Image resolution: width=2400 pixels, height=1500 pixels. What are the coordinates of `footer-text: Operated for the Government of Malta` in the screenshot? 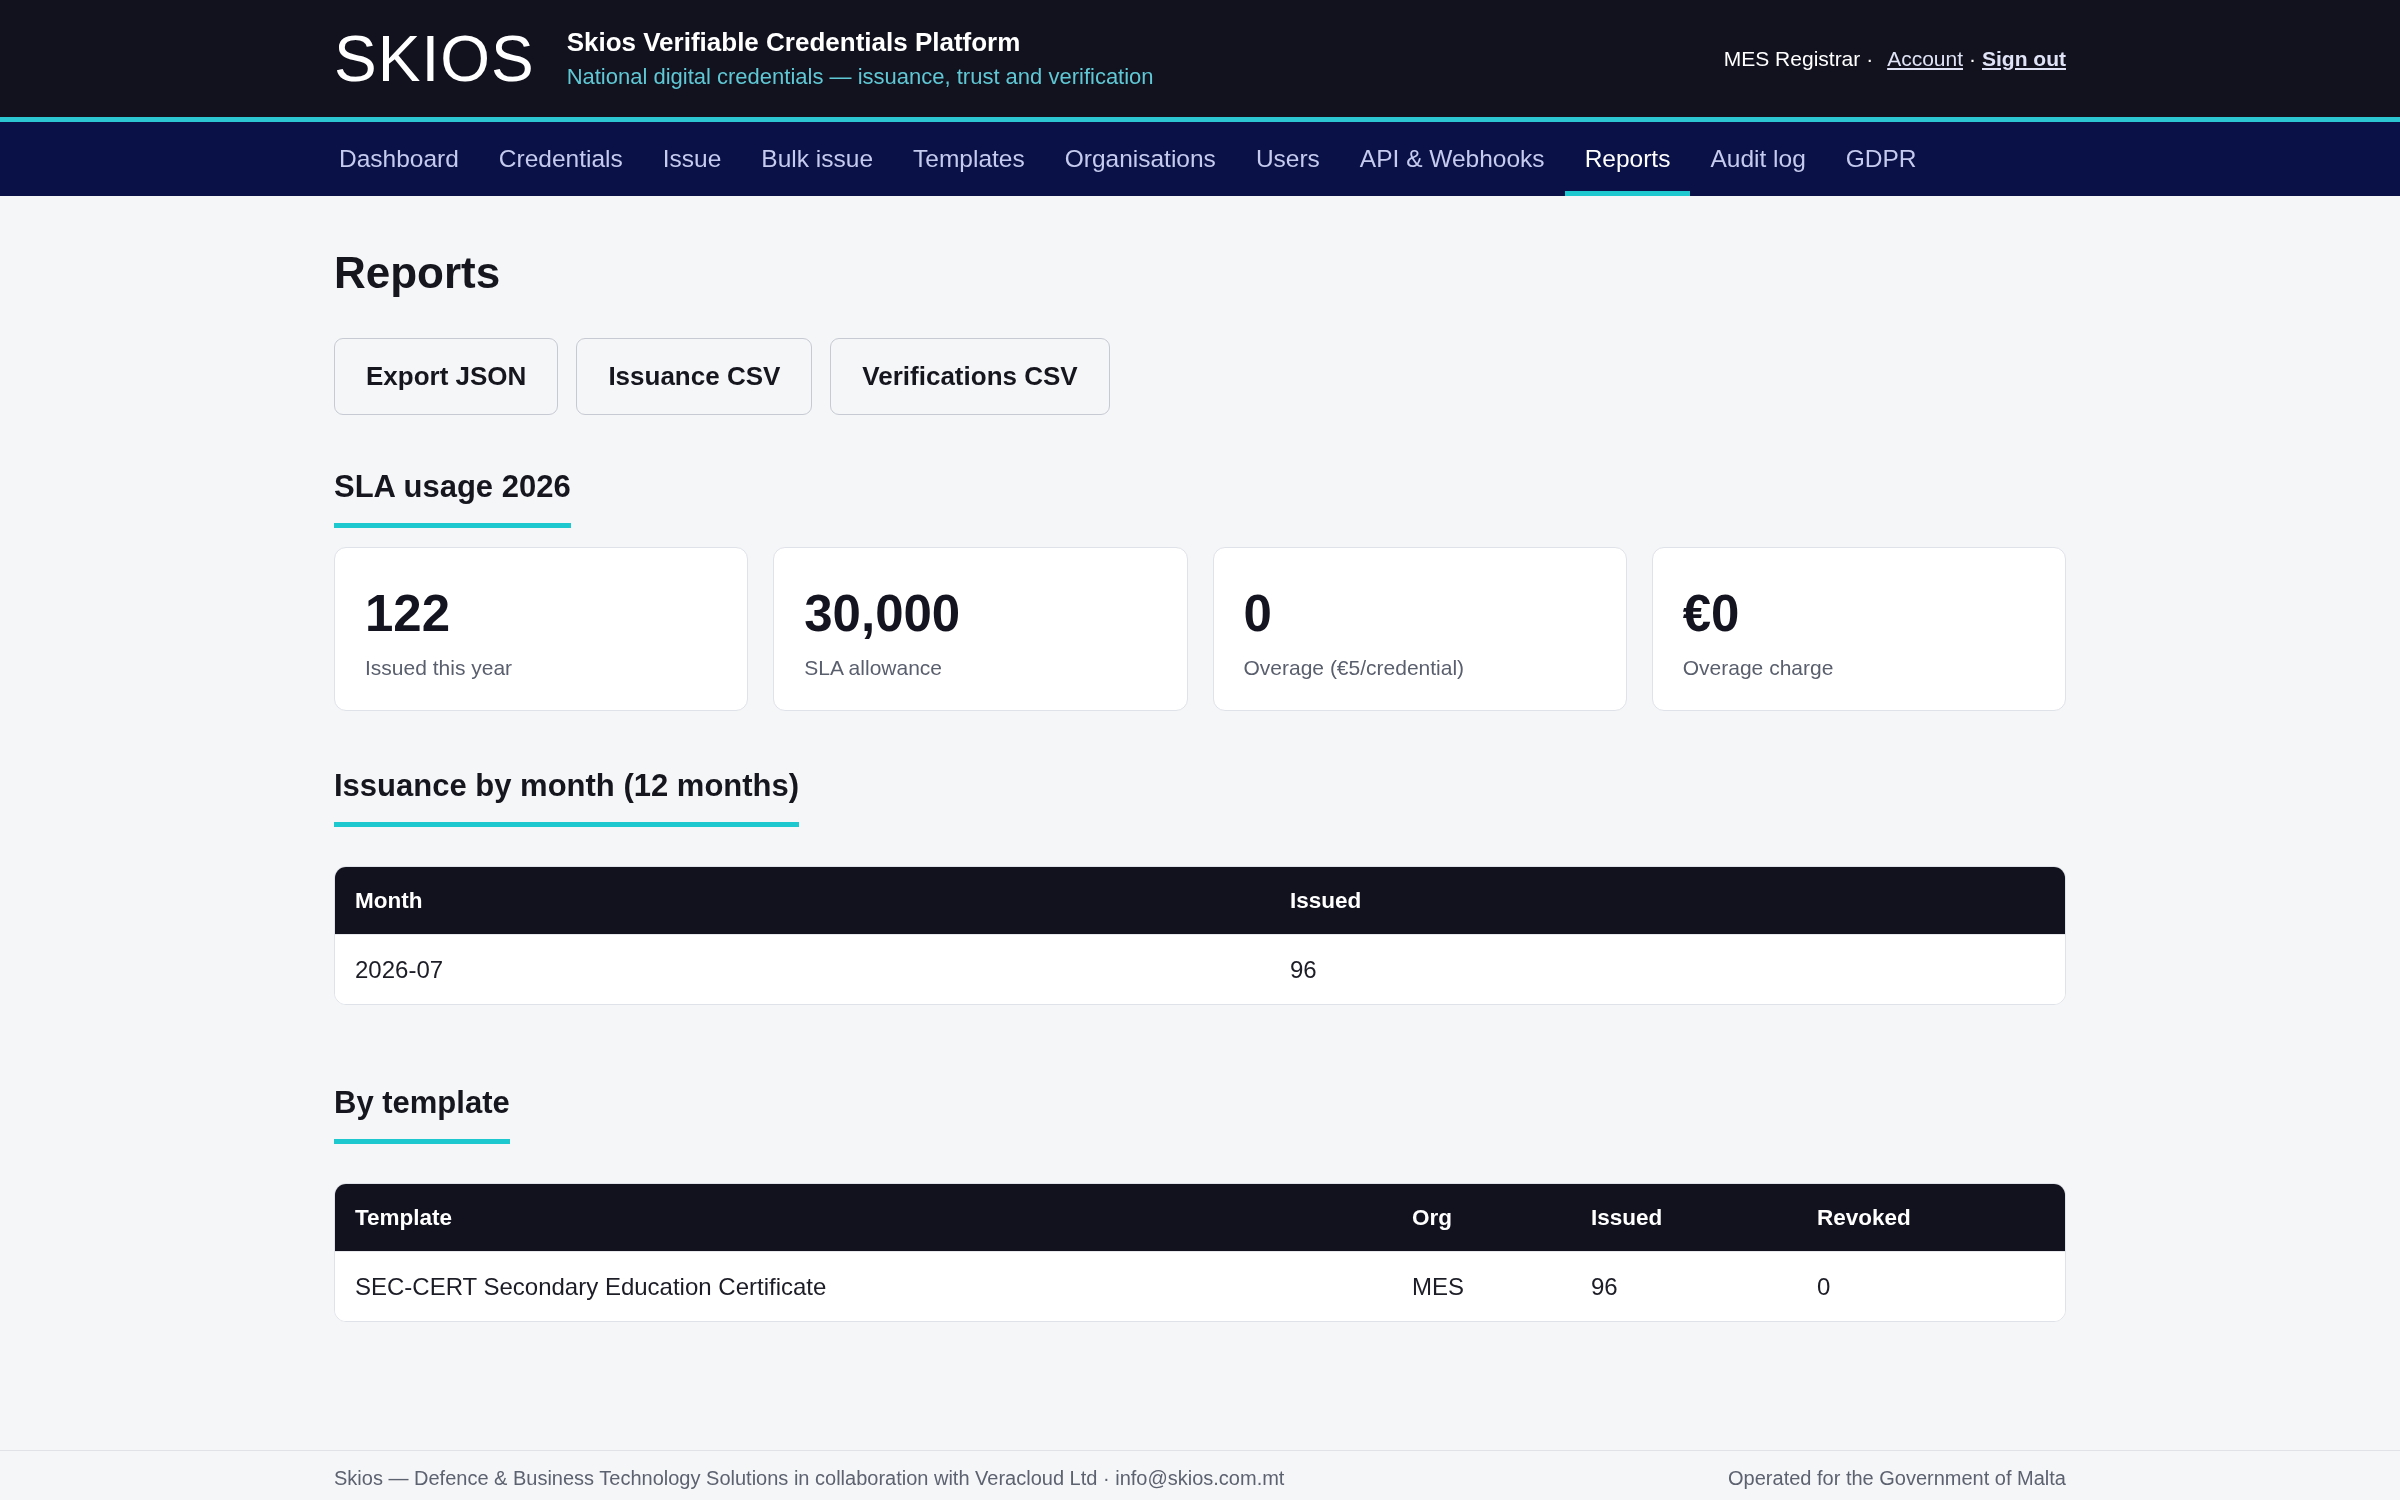 It's located at (1897, 1478).